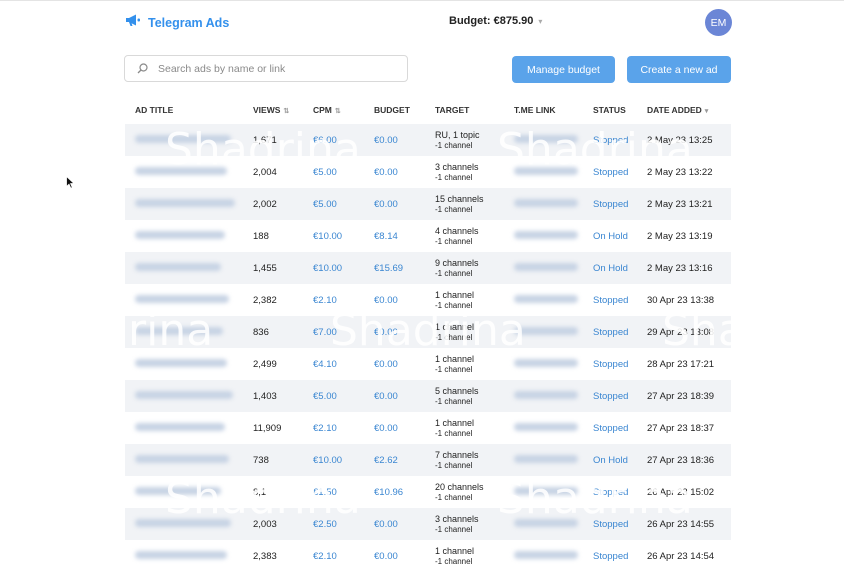  Describe the element at coordinates (563, 69) in the screenshot. I see `manage-budget-button: Manage budget` at that location.